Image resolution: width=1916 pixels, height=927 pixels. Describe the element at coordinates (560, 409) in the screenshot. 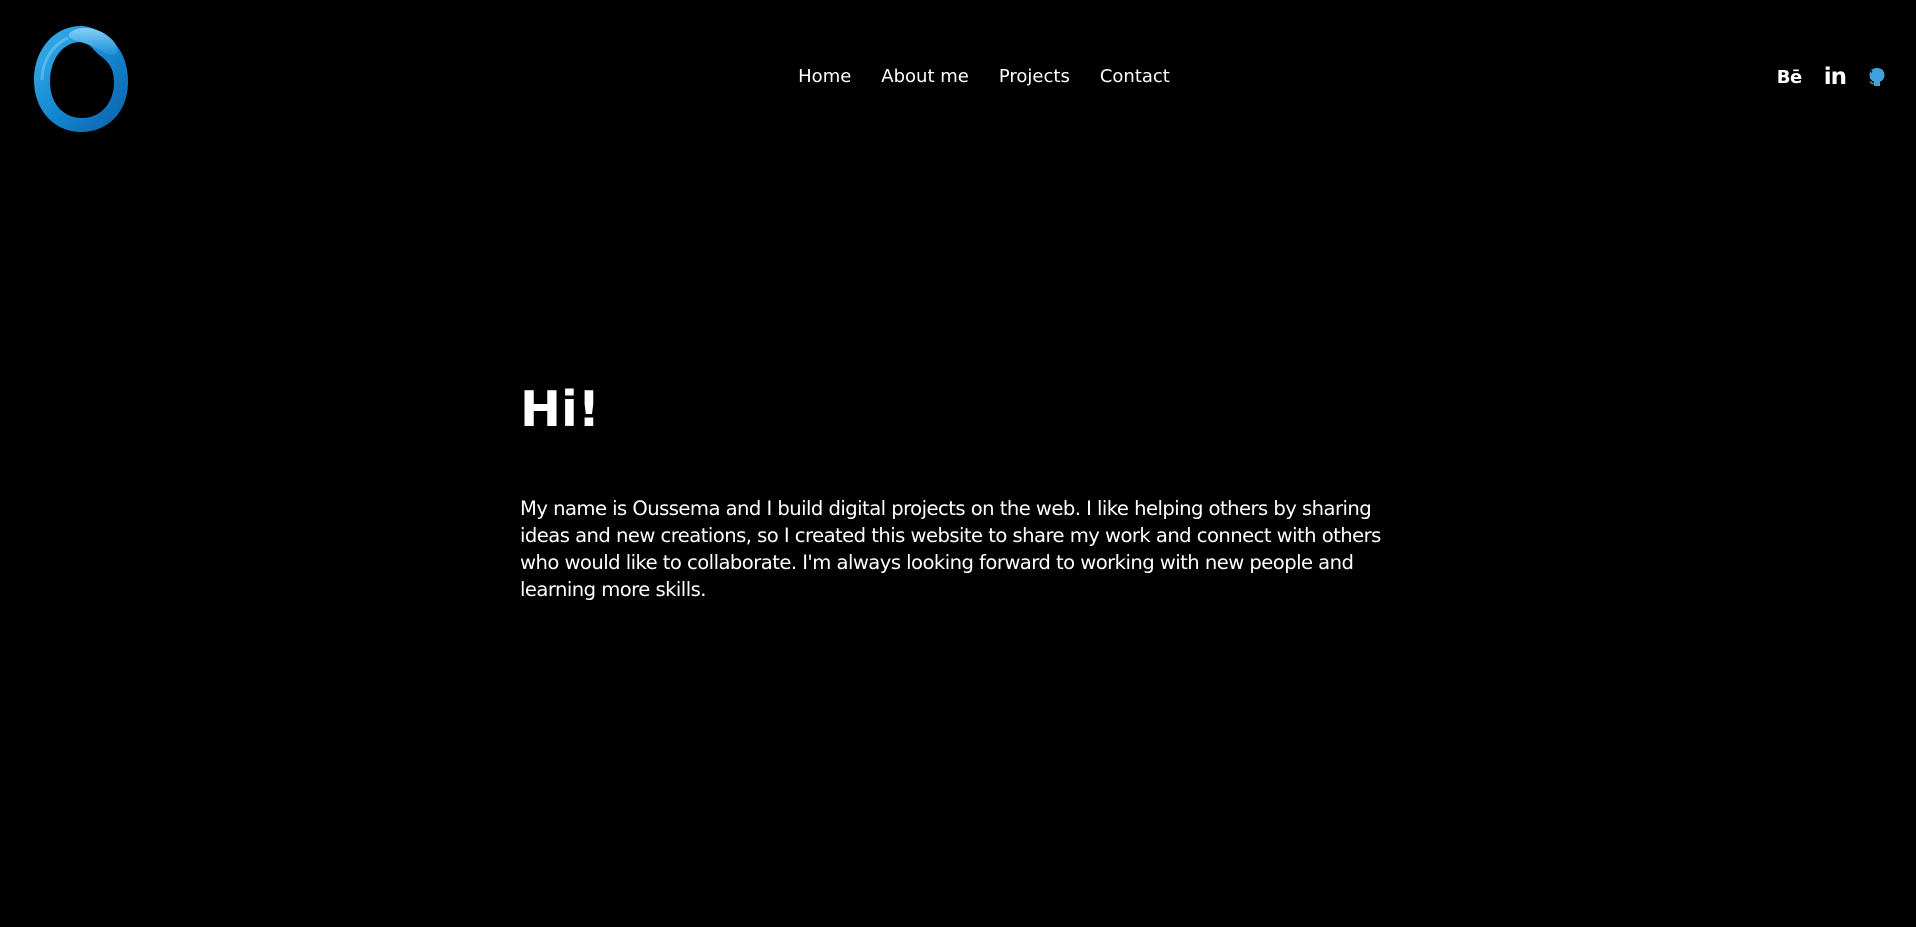

I see `hero-title: Hi!` at that location.